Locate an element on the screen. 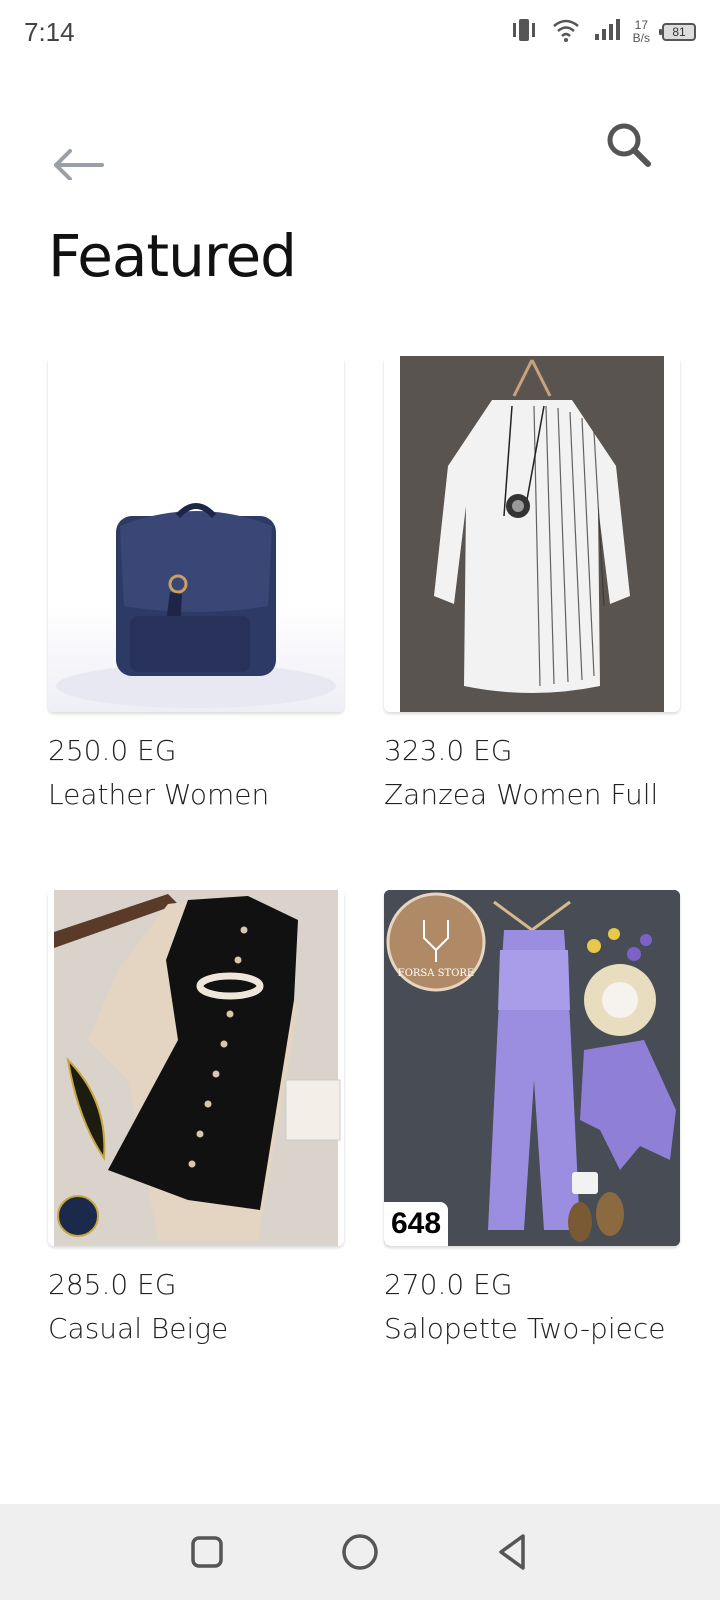 This screenshot has height=1600, width=720. status-icons: 17 B/s 81 is located at coordinates (602, 32).